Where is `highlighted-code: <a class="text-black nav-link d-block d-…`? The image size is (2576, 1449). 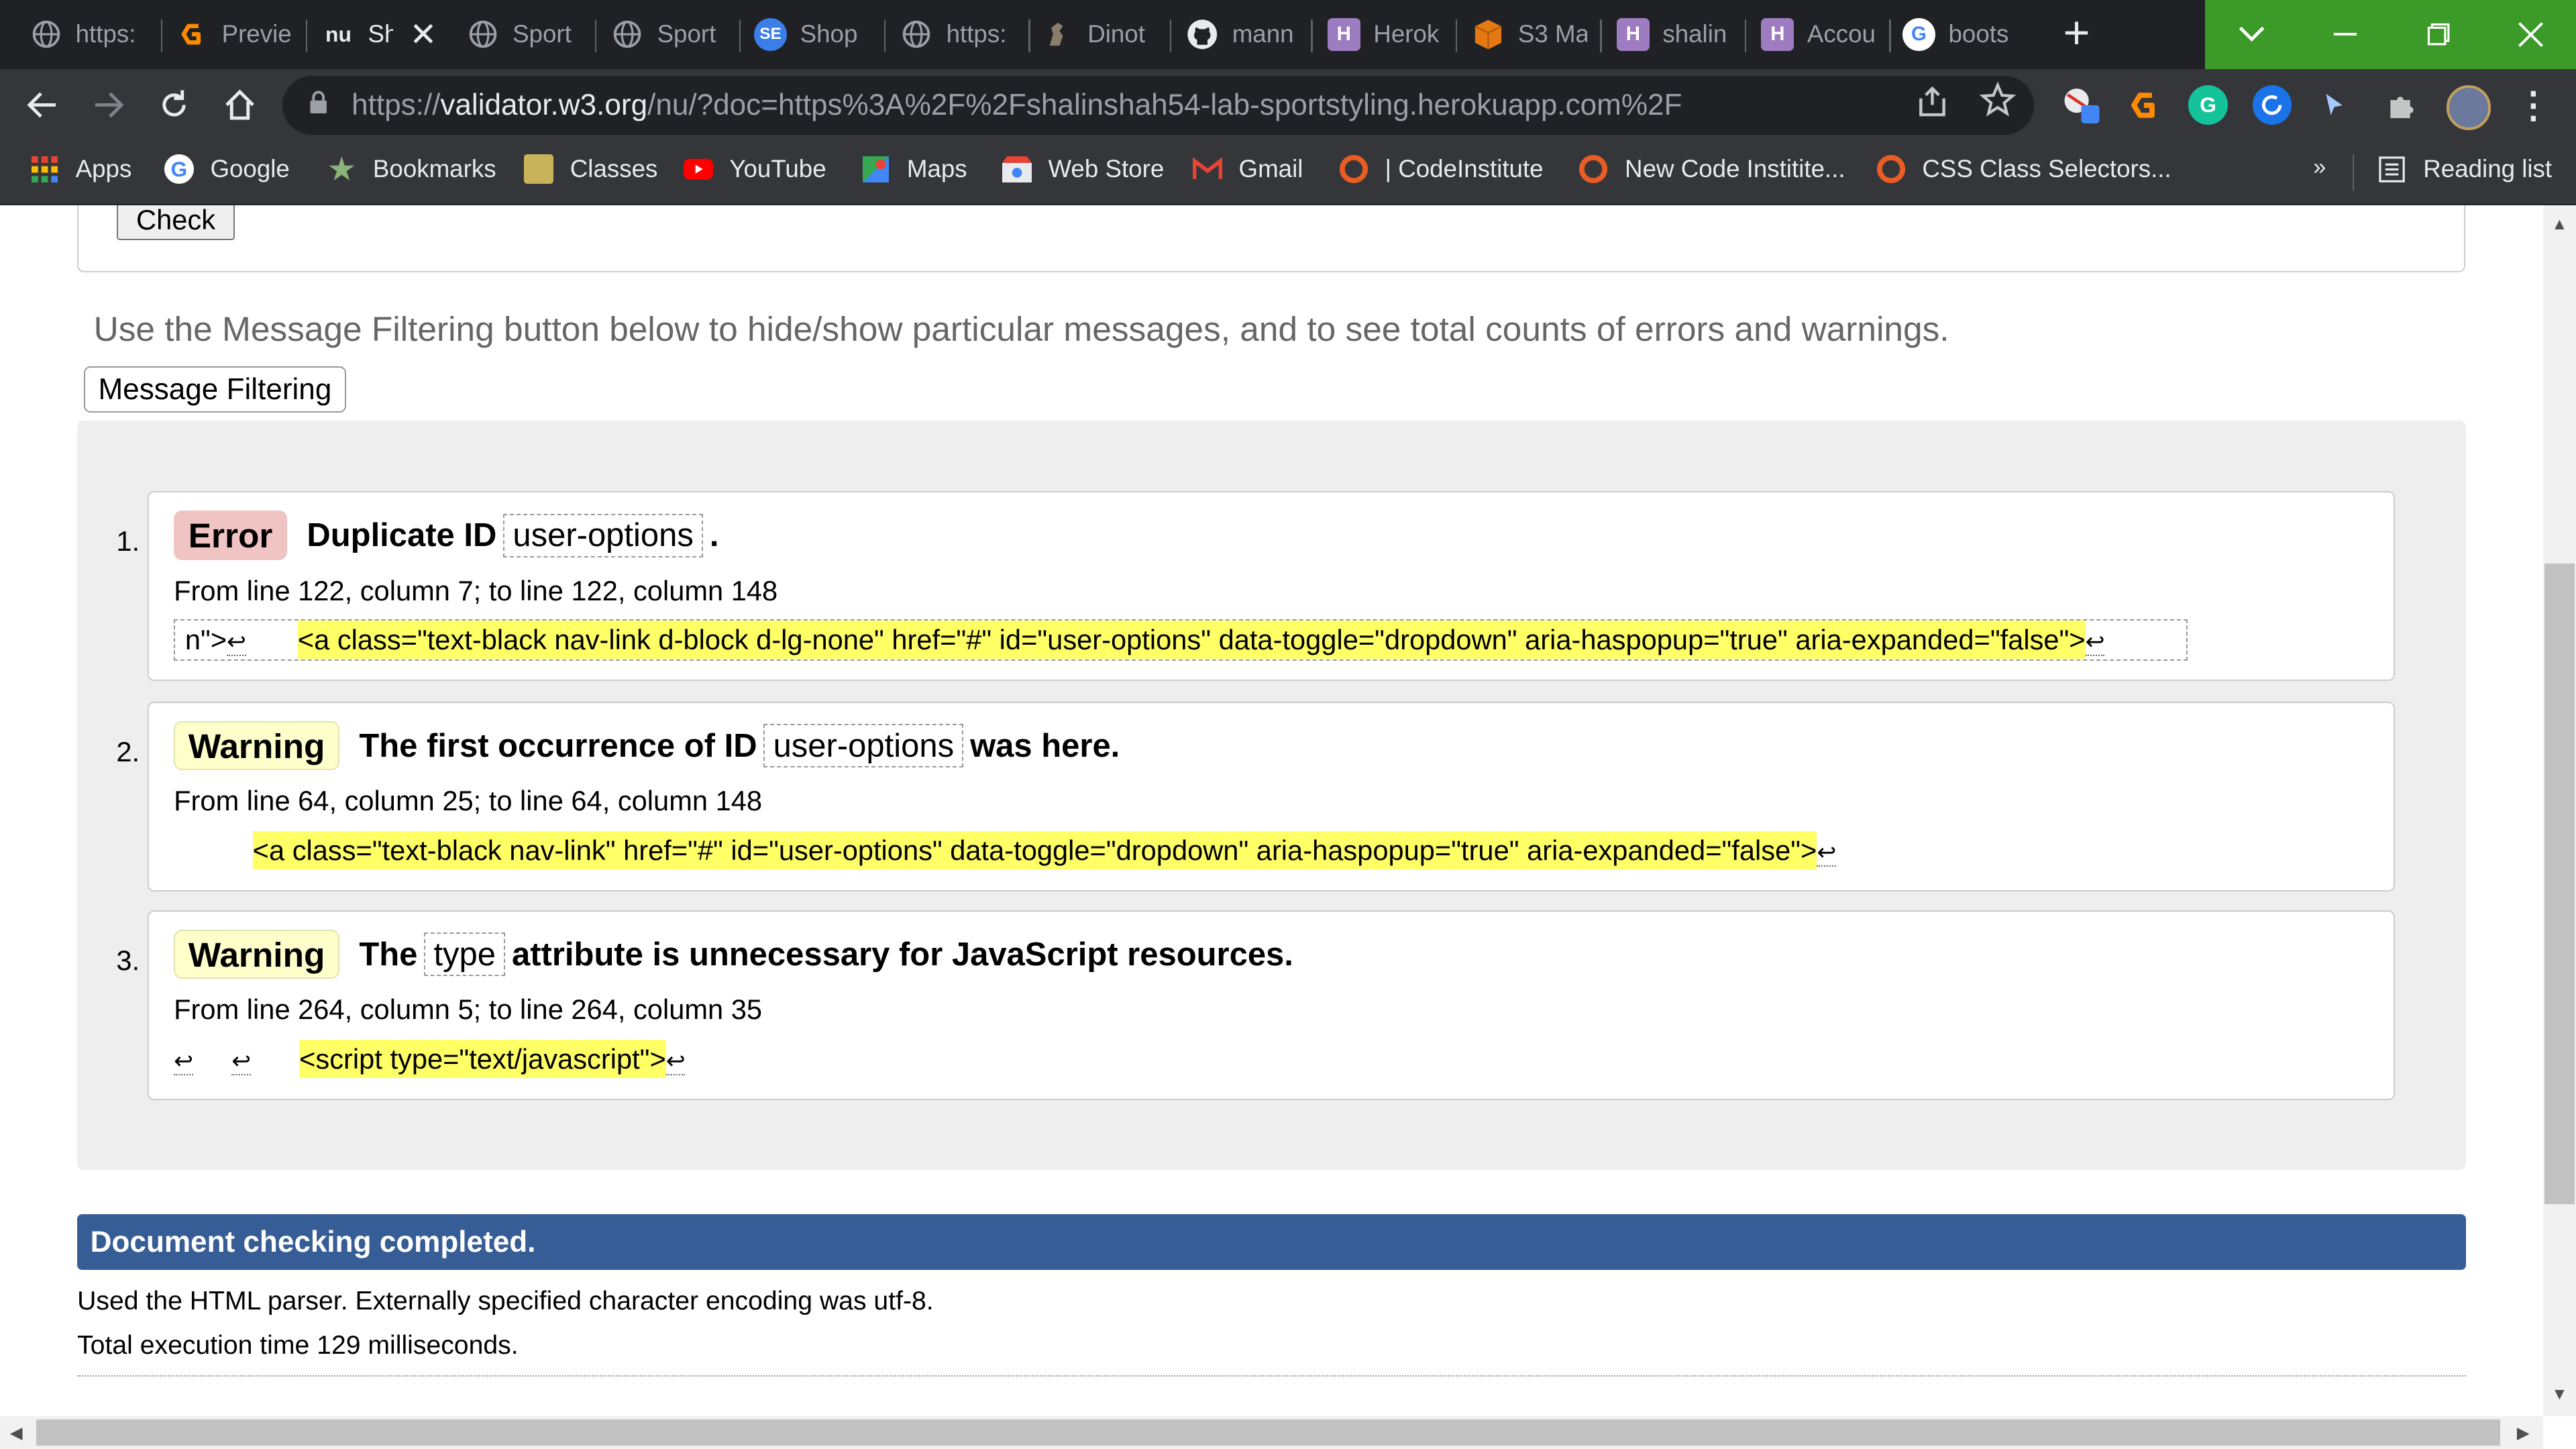
highlighted-code: <a class="text-black nav-link d-block d-… is located at coordinates (1191, 639).